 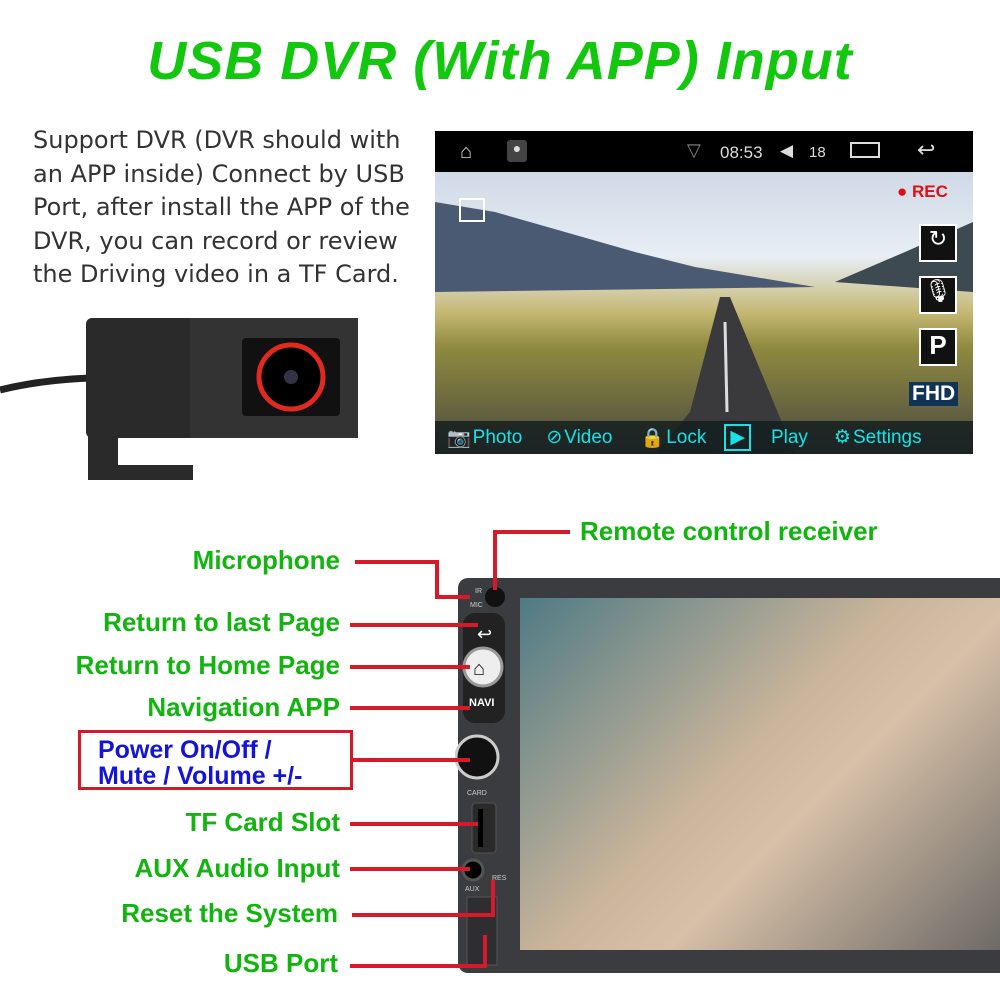 What do you see at coordinates (200, 776) in the screenshot?
I see `label-power-line2: Mute / Volume +/-` at bounding box center [200, 776].